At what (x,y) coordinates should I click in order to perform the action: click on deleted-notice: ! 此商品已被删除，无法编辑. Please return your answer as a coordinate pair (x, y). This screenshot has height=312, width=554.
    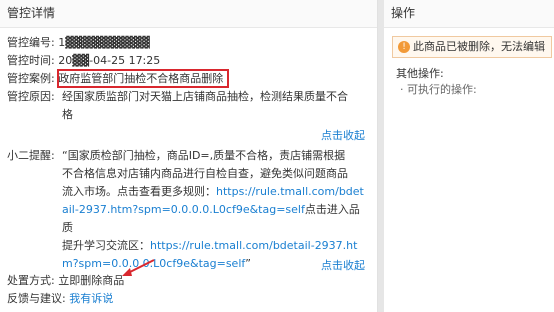
    Looking at the image, I should click on (472, 47).